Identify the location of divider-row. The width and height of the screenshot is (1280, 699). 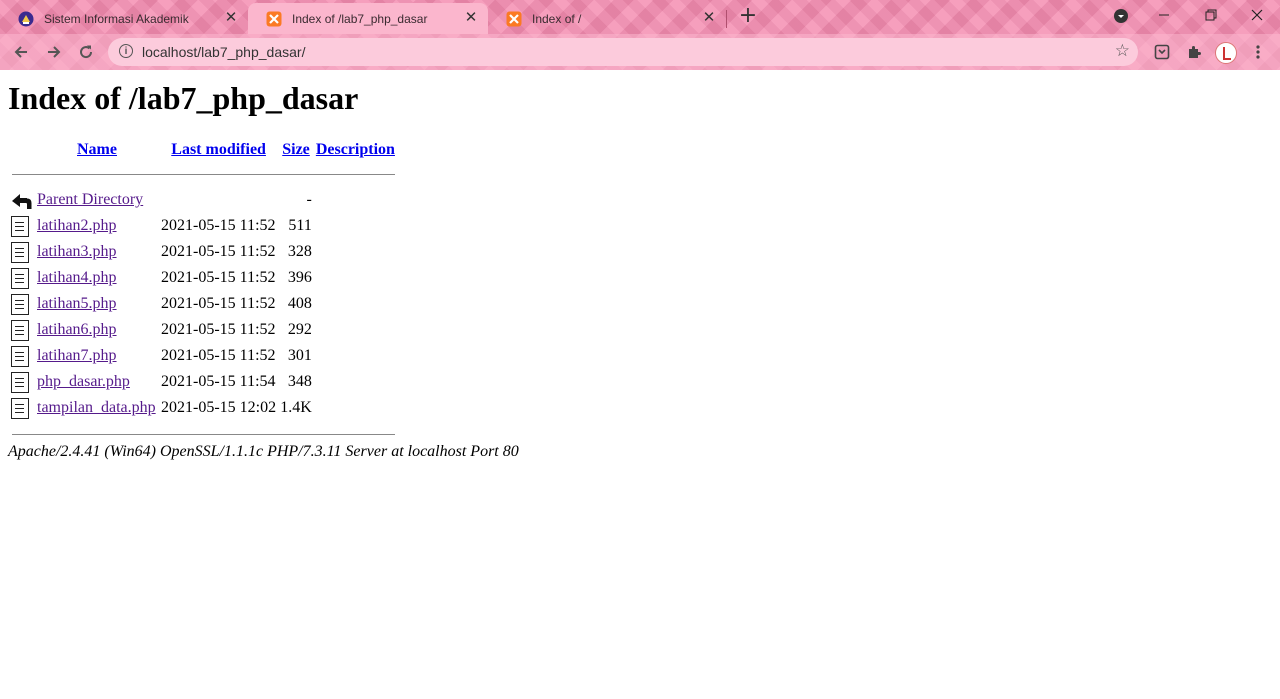
(203, 174).